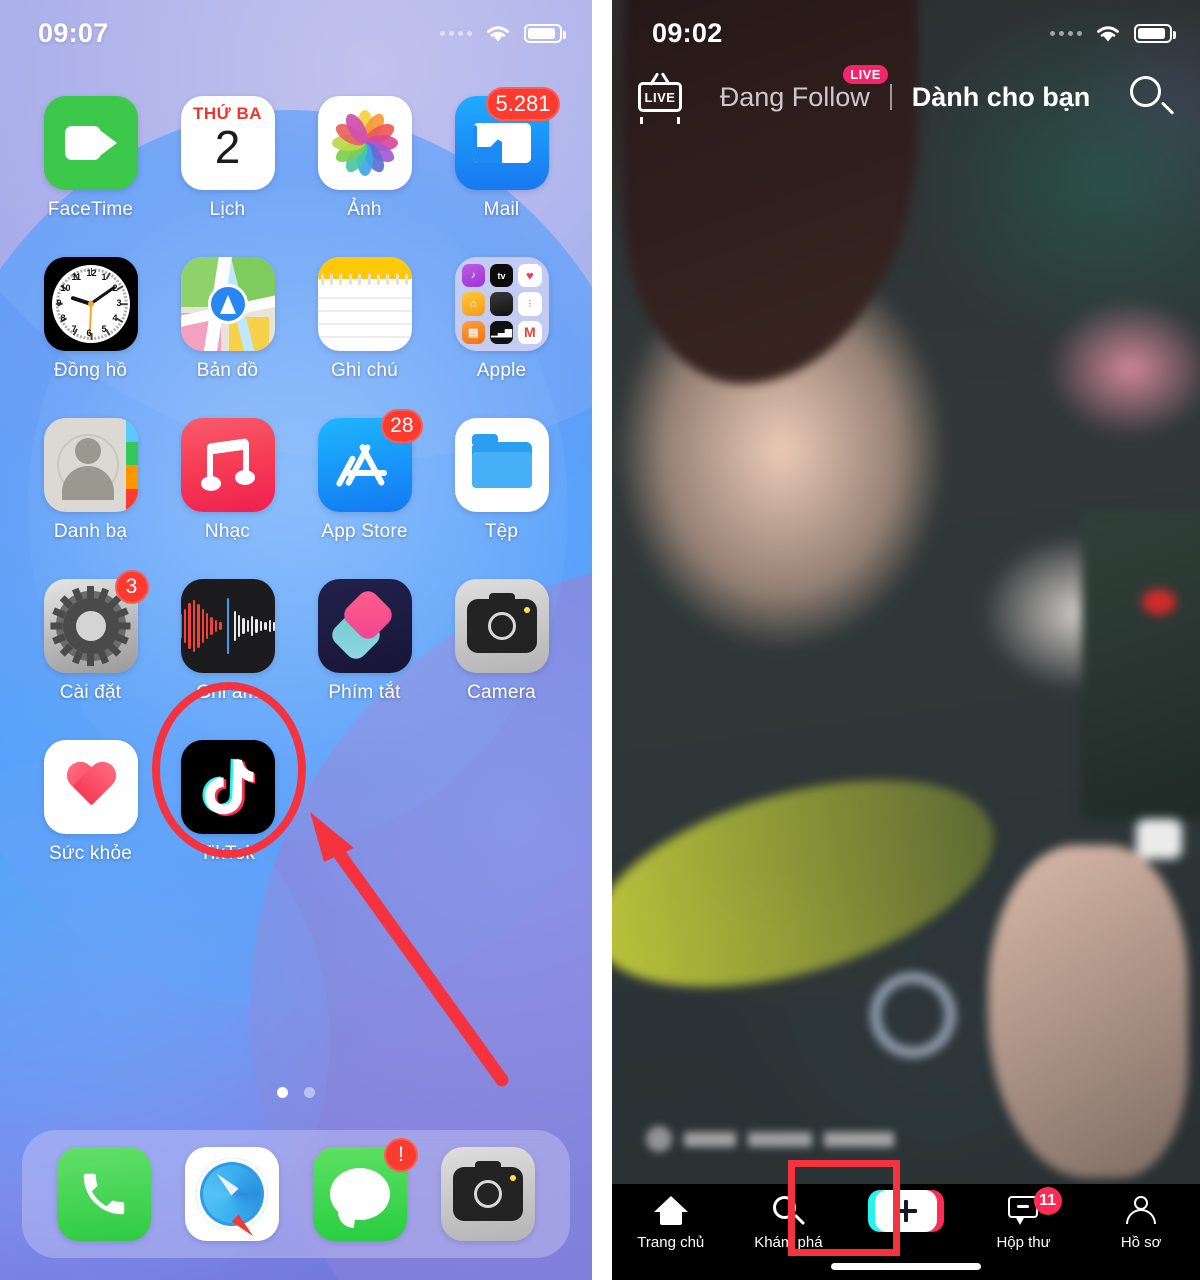 This screenshot has width=1200, height=1280. Describe the element at coordinates (282, 1092) in the screenshot. I see `page-dot-active` at that location.